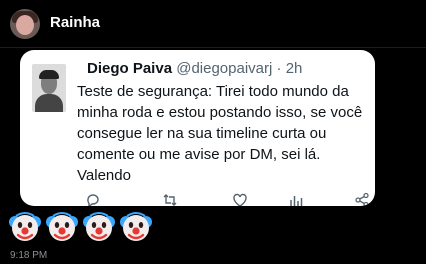 The height and width of the screenshot is (264, 426). I want to click on reply-icon, so click(93, 199).